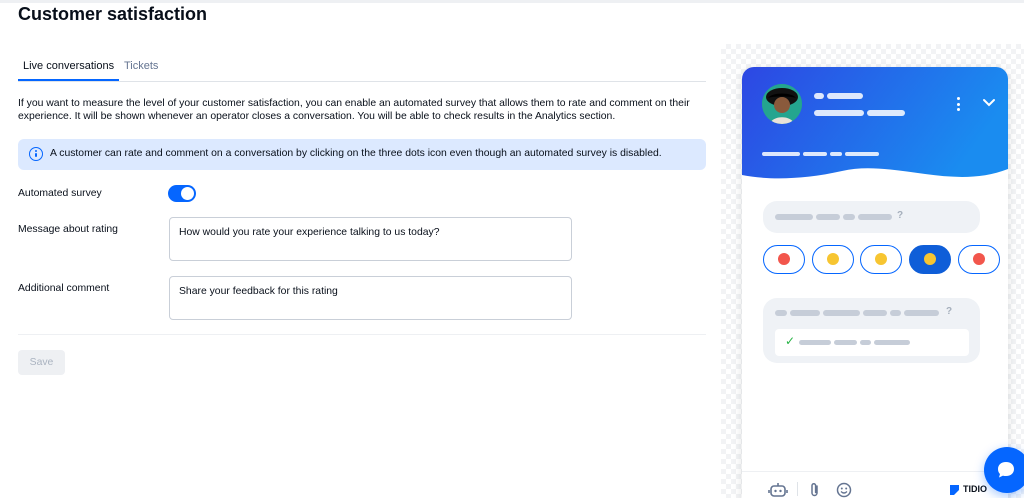  Describe the element at coordinates (60, 193) in the screenshot. I see `automated-survey-label: Automated survey` at that location.